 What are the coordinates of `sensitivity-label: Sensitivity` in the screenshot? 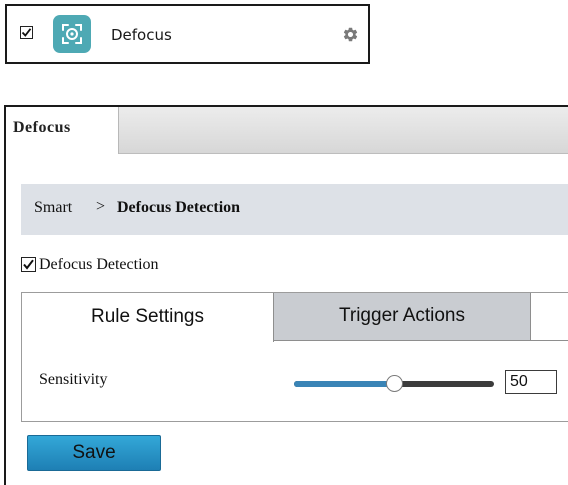 It's located at (73, 379).